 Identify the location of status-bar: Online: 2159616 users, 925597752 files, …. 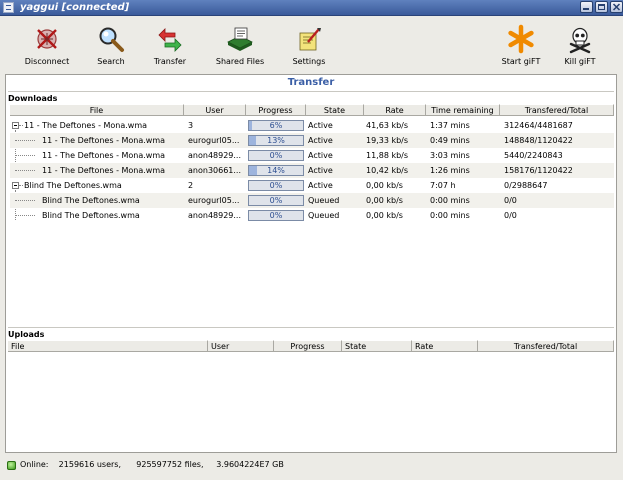
(311, 466).